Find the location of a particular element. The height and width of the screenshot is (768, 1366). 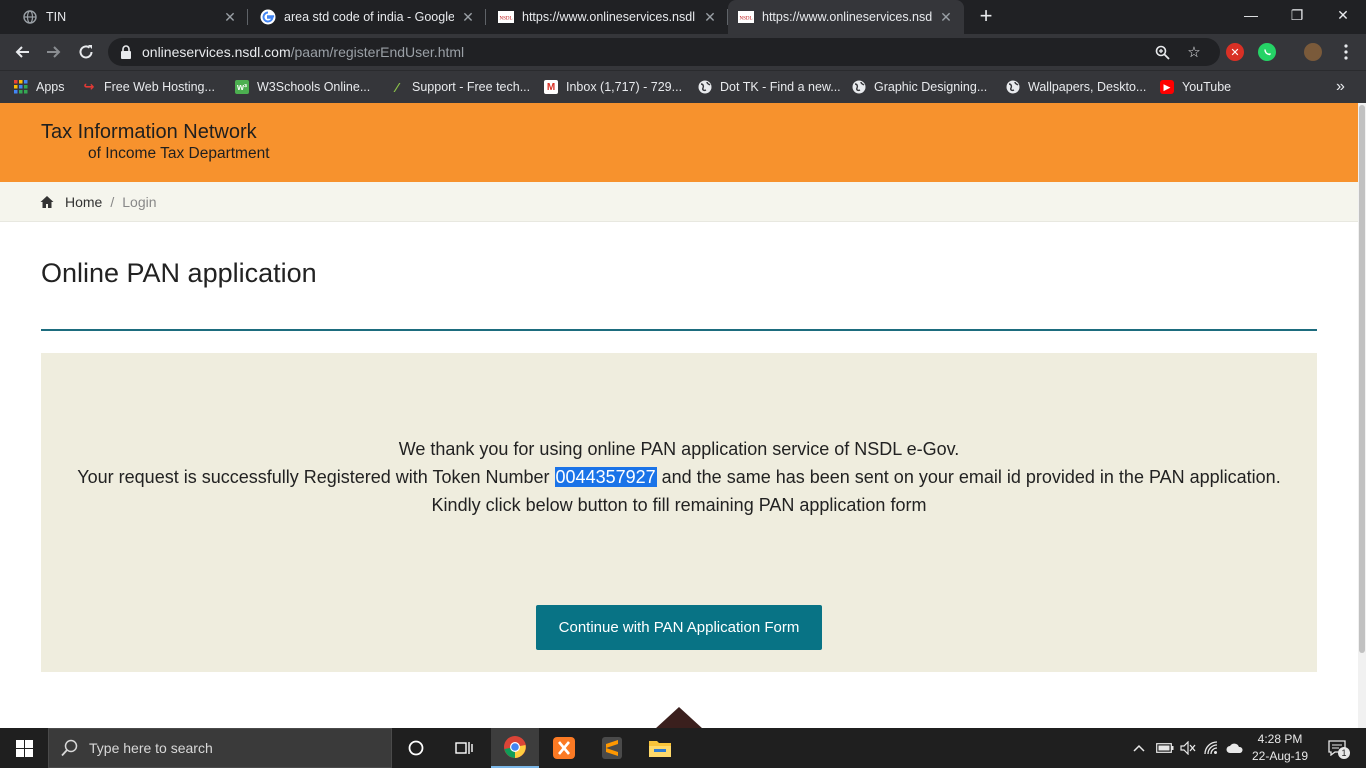

restore-button: ❐ is located at coordinates (1297, 15).